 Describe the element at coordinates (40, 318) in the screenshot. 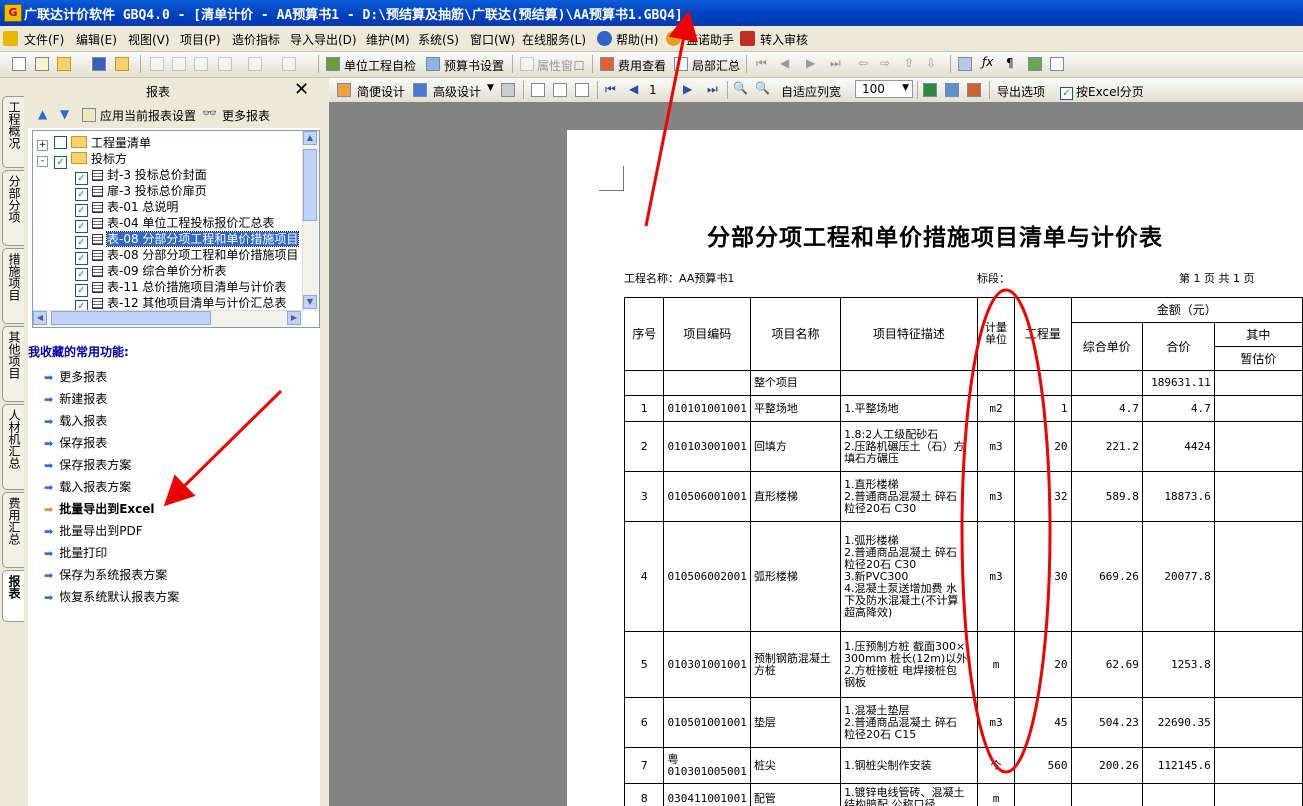

I see `scroll-left-icon: ◀` at that location.